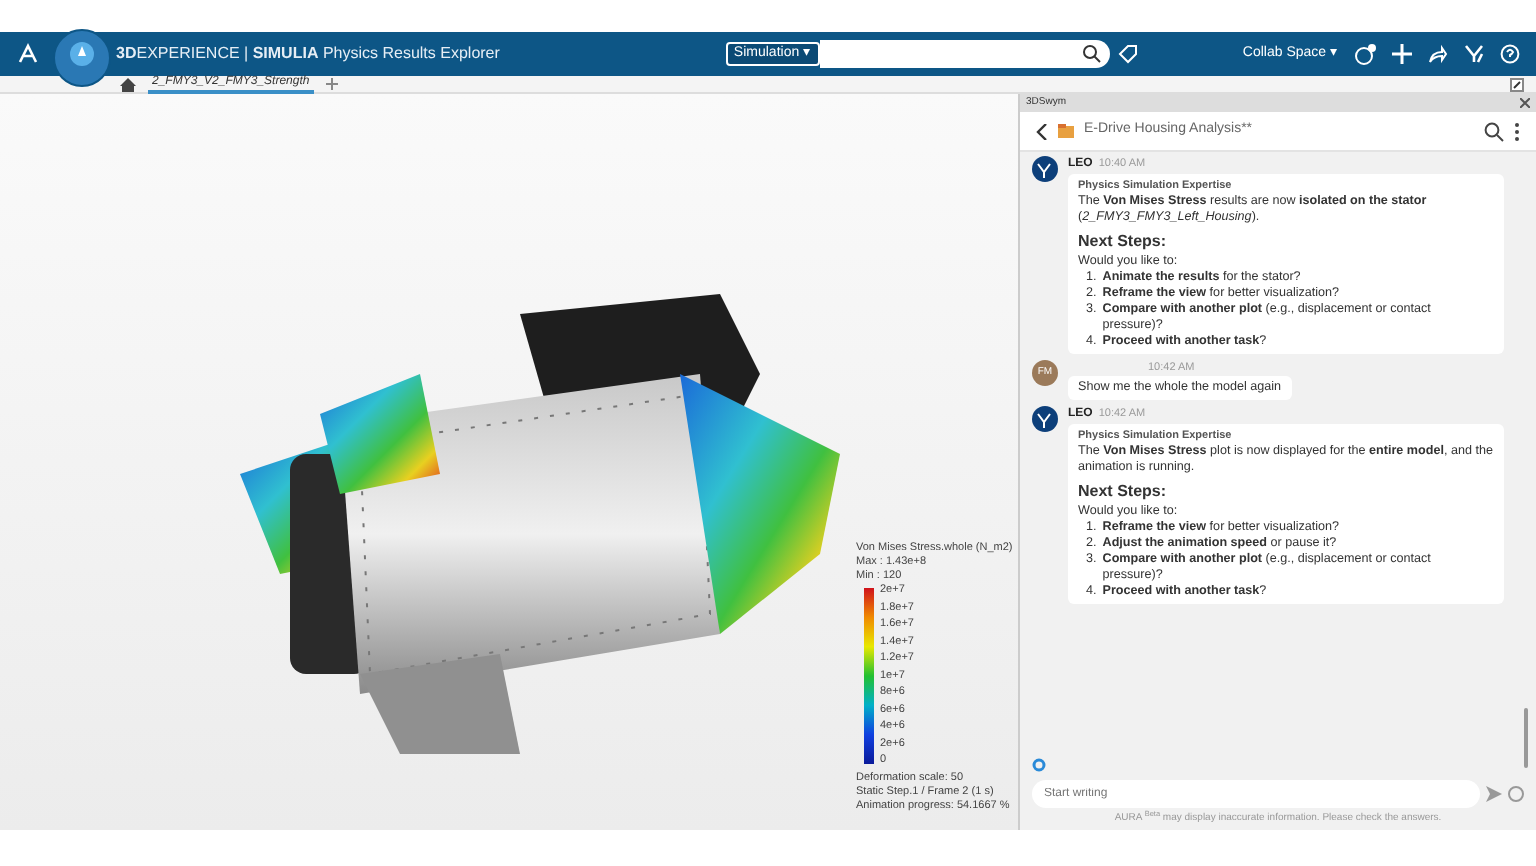  What do you see at coordinates (28, 54) in the screenshot?
I see `logo-icon` at bounding box center [28, 54].